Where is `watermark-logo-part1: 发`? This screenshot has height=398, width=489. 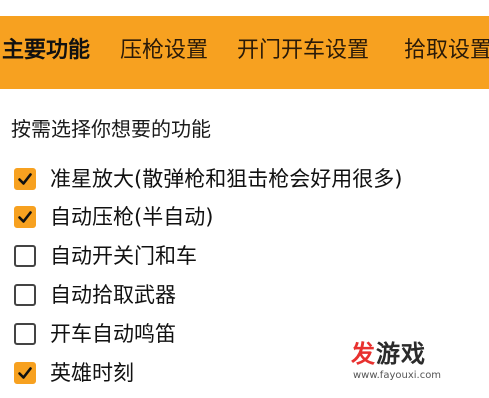
watermark-logo-part1: 发 is located at coordinates (363, 354).